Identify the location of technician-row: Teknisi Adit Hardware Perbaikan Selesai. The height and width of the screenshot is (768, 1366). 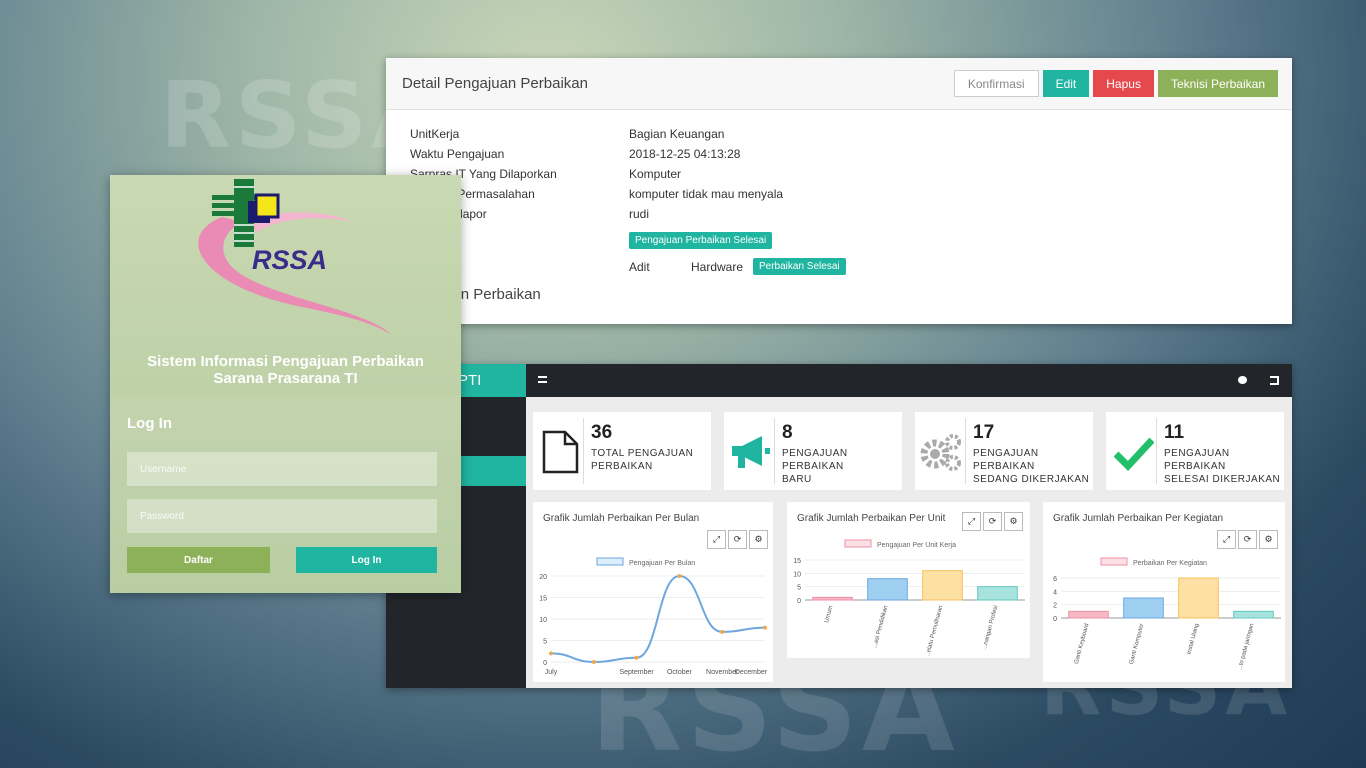
(839, 262).